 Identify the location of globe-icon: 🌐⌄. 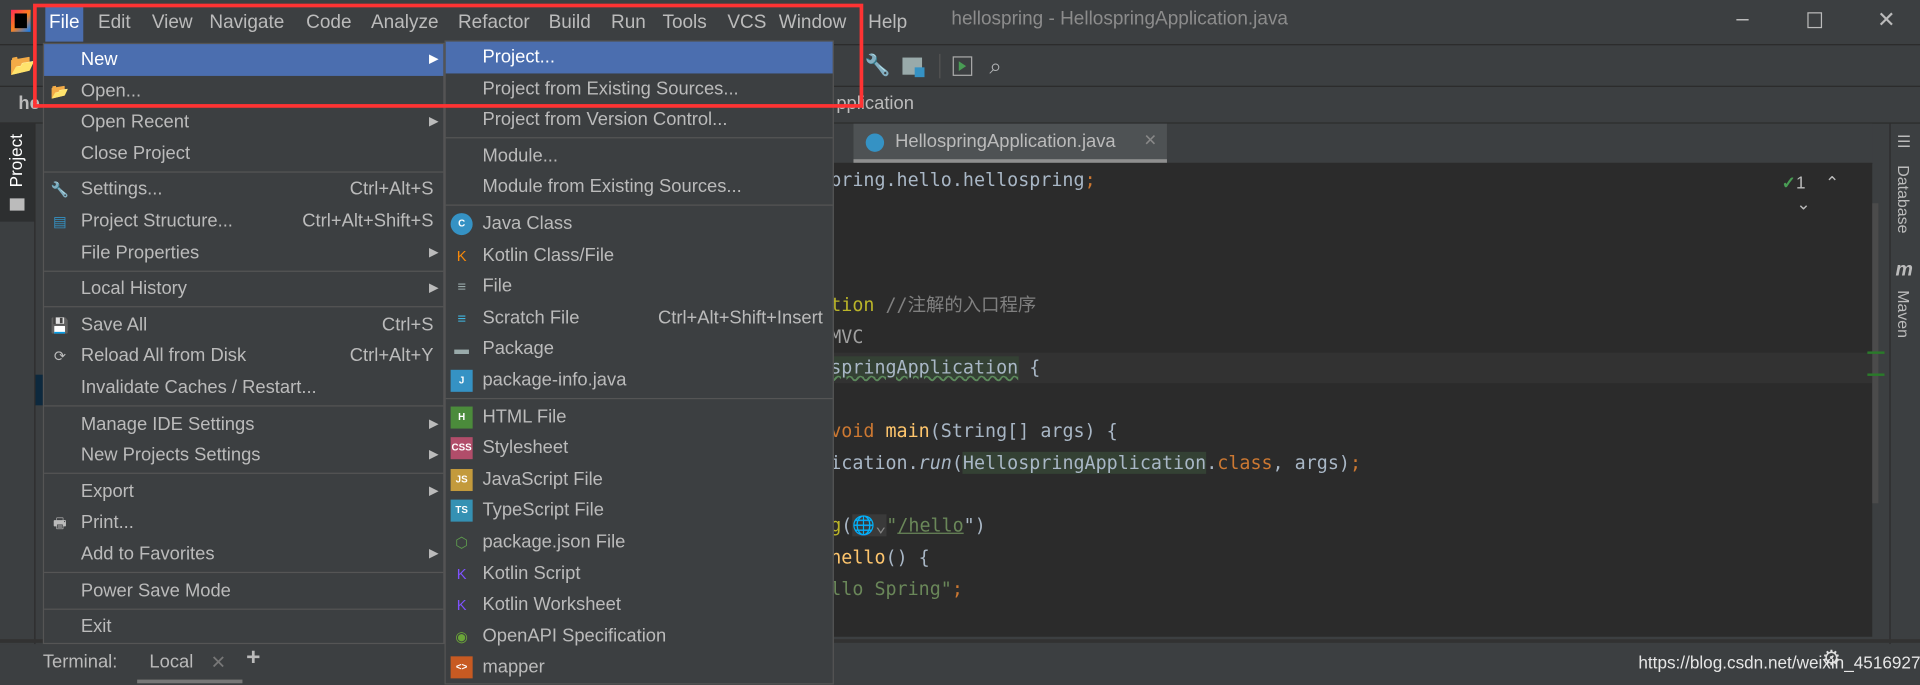
(869, 525).